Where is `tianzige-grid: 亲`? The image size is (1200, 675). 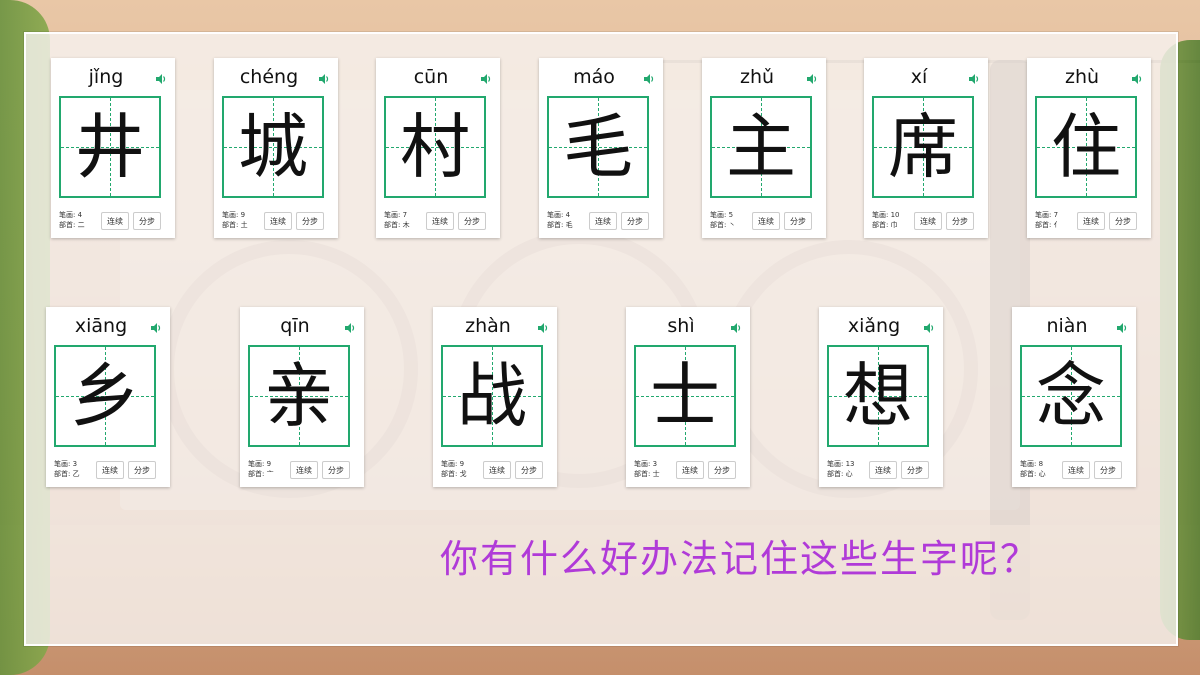
tianzige-grid: 亲 is located at coordinates (299, 396).